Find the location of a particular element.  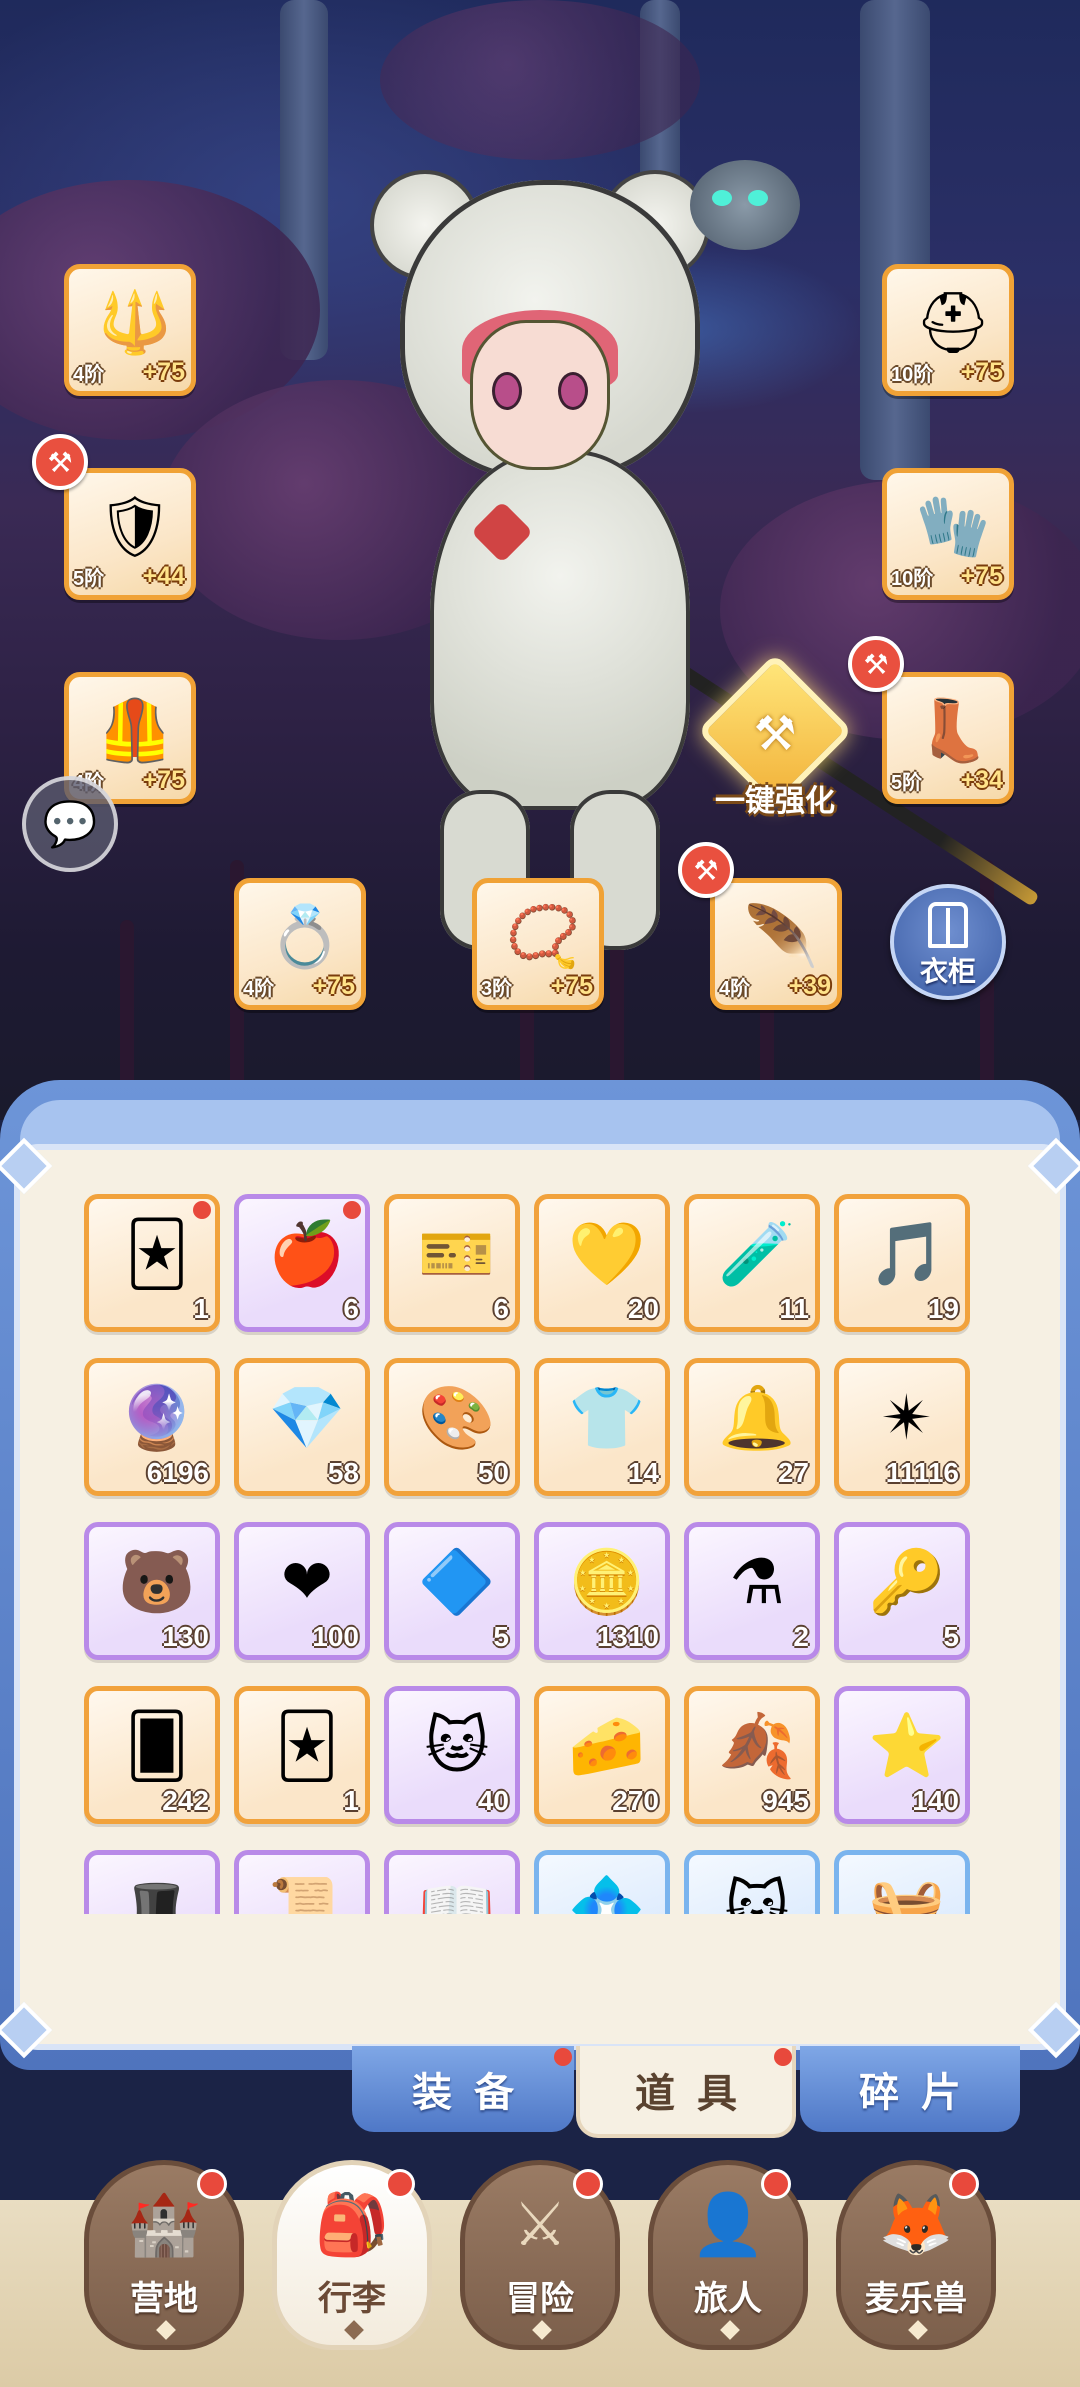

item-count: 50 is located at coordinates (493, 1472).